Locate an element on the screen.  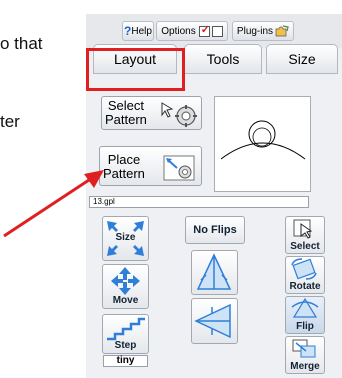
step-label: Step is located at coordinates (125, 345).